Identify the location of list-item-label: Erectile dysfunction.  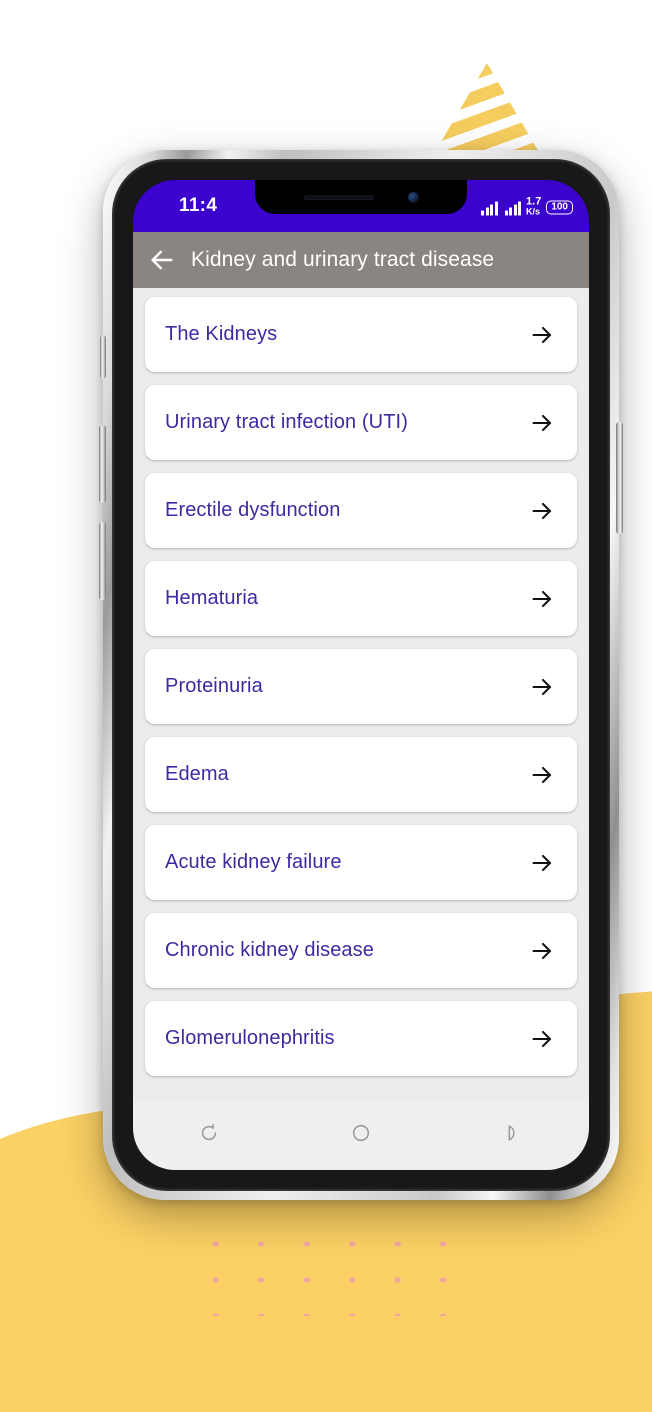
(253, 510).